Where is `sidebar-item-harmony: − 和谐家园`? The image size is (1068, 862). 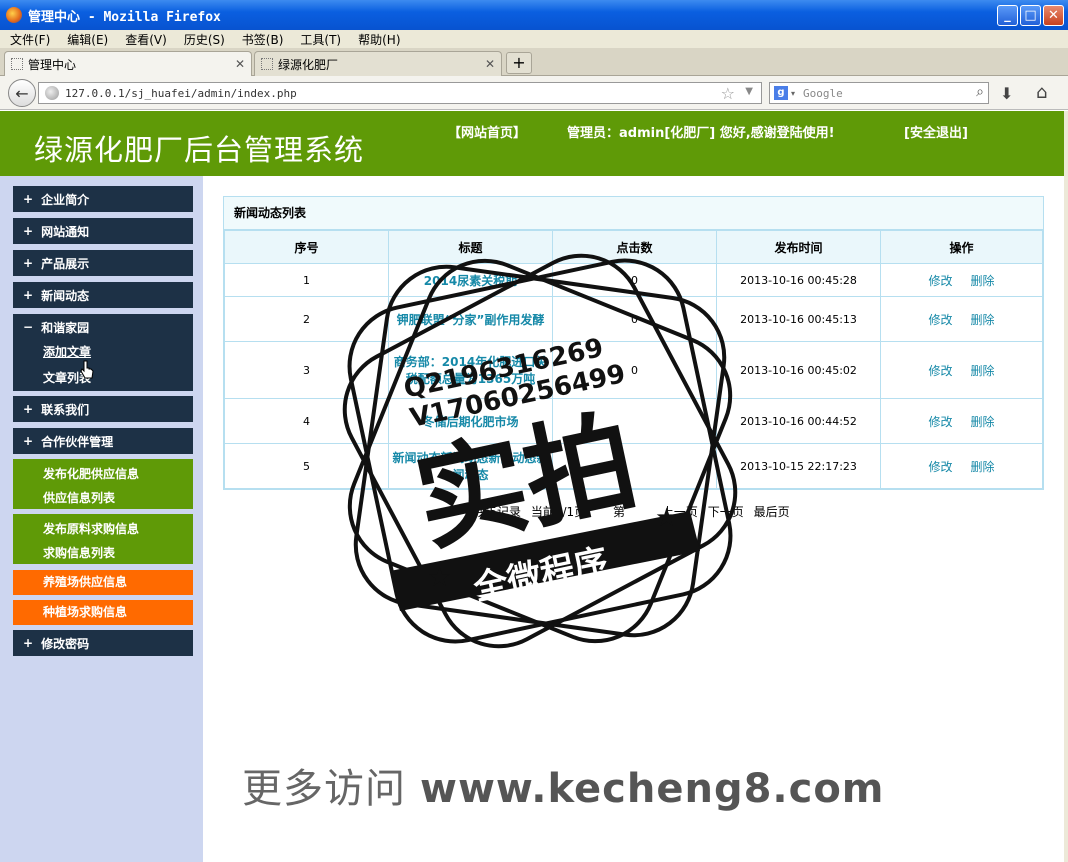
sidebar-item-harmony: − 和谐家园 is located at coordinates (103, 327).